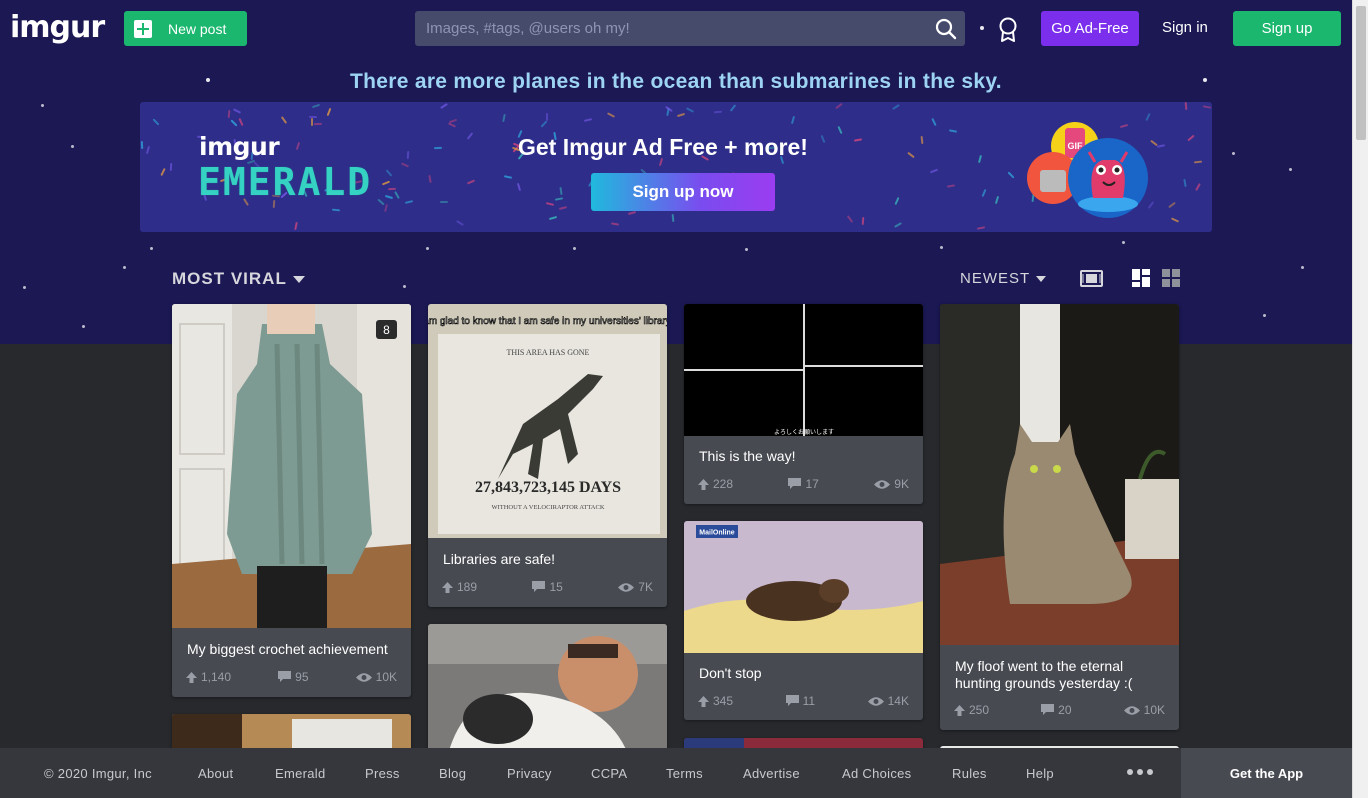  What do you see at coordinates (1266, 773) in the screenshot?
I see `get-the-app-button: Get the App` at bounding box center [1266, 773].